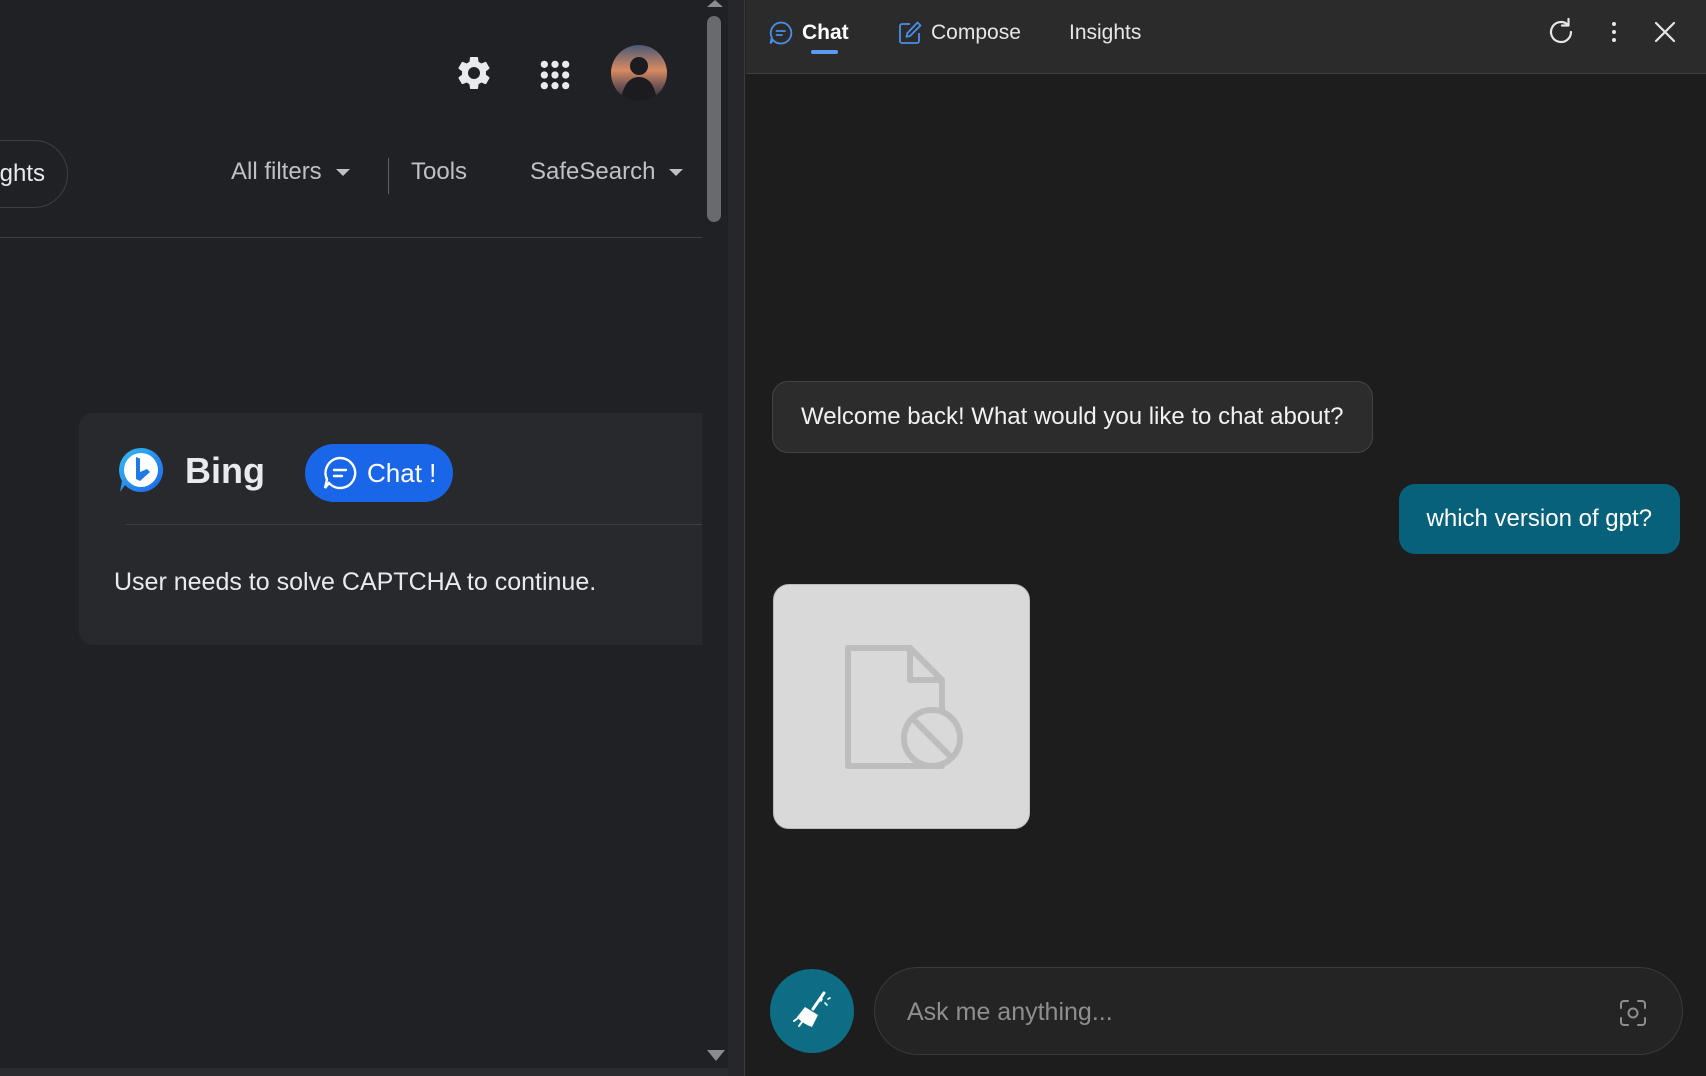  What do you see at coordinates (1226, 37) in the screenshot?
I see `sidebar-tab-bar: Chat Compose Insights` at bounding box center [1226, 37].